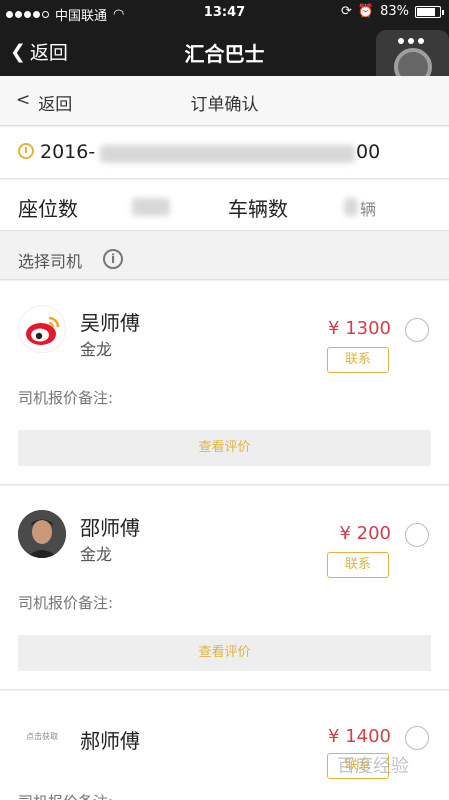  I want to click on watermark: 百度经验, so click(373, 766).